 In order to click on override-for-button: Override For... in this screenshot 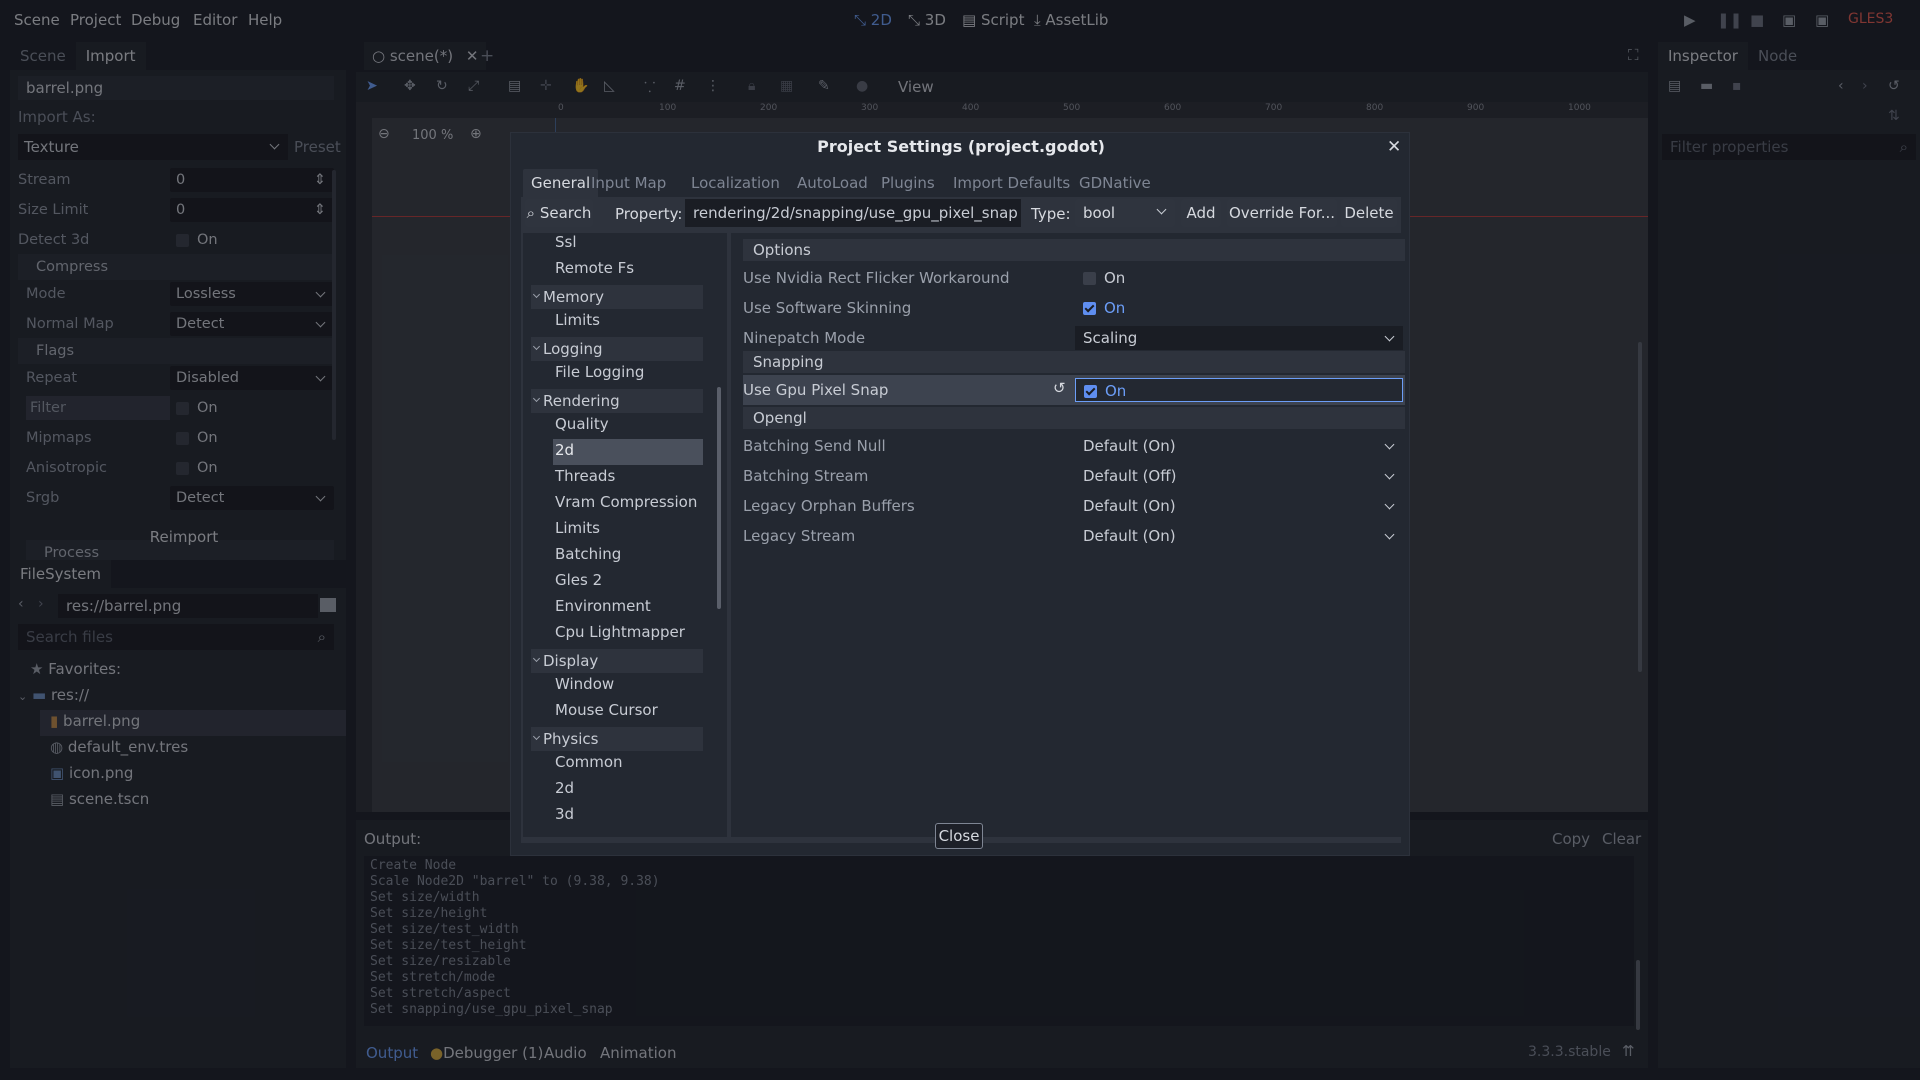, I will do `click(1282, 213)`.